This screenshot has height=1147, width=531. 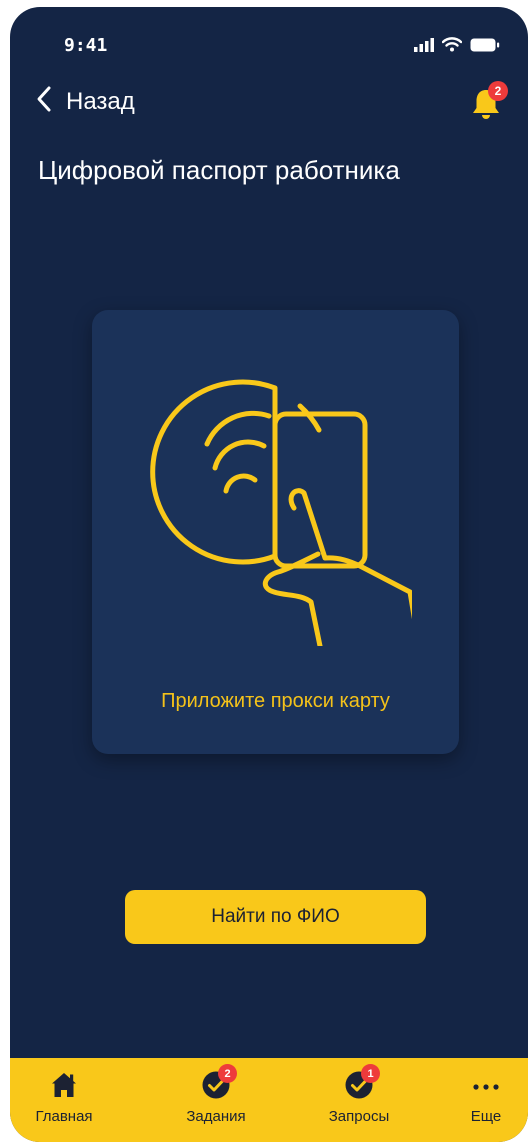 What do you see at coordinates (64, 1085) in the screenshot?
I see `home-icon` at bounding box center [64, 1085].